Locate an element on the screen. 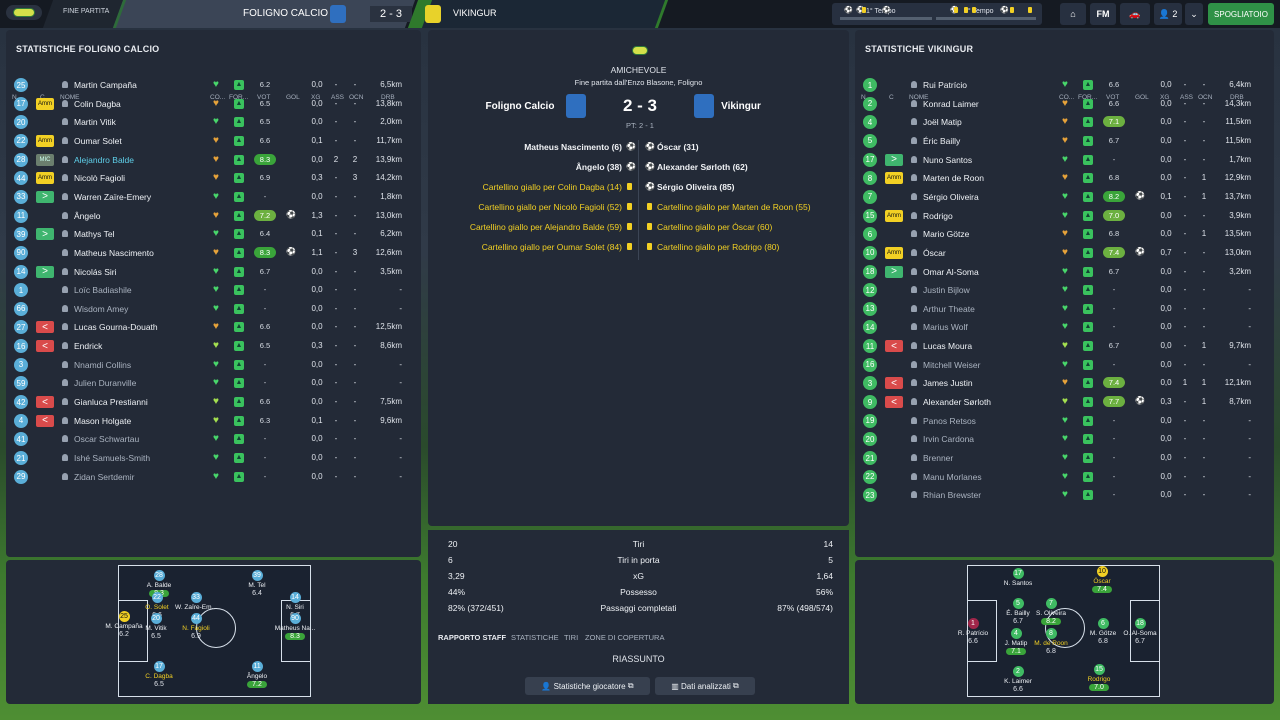 This screenshot has width=1280, height=720. away-team-name: VIKINGUR is located at coordinates (475, 13).